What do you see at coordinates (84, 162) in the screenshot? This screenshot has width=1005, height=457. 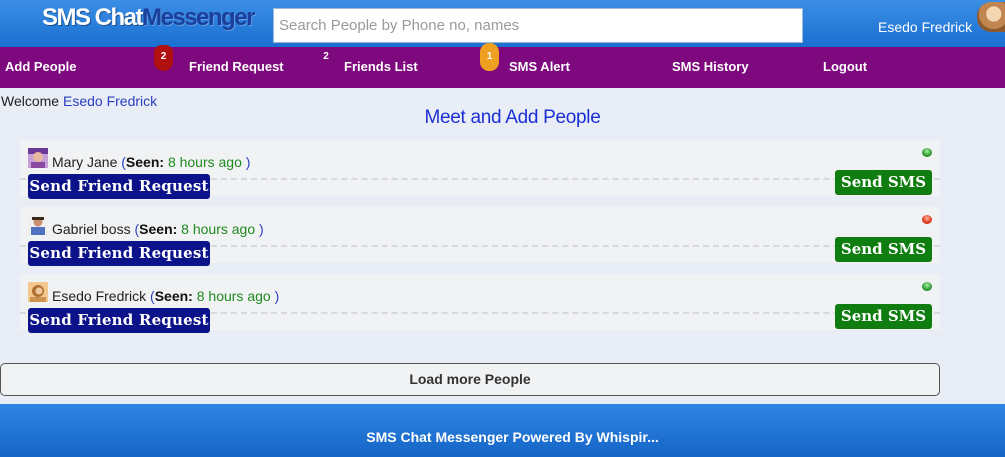 I see `person-name: Mary Jane` at bounding box center [84, 162].